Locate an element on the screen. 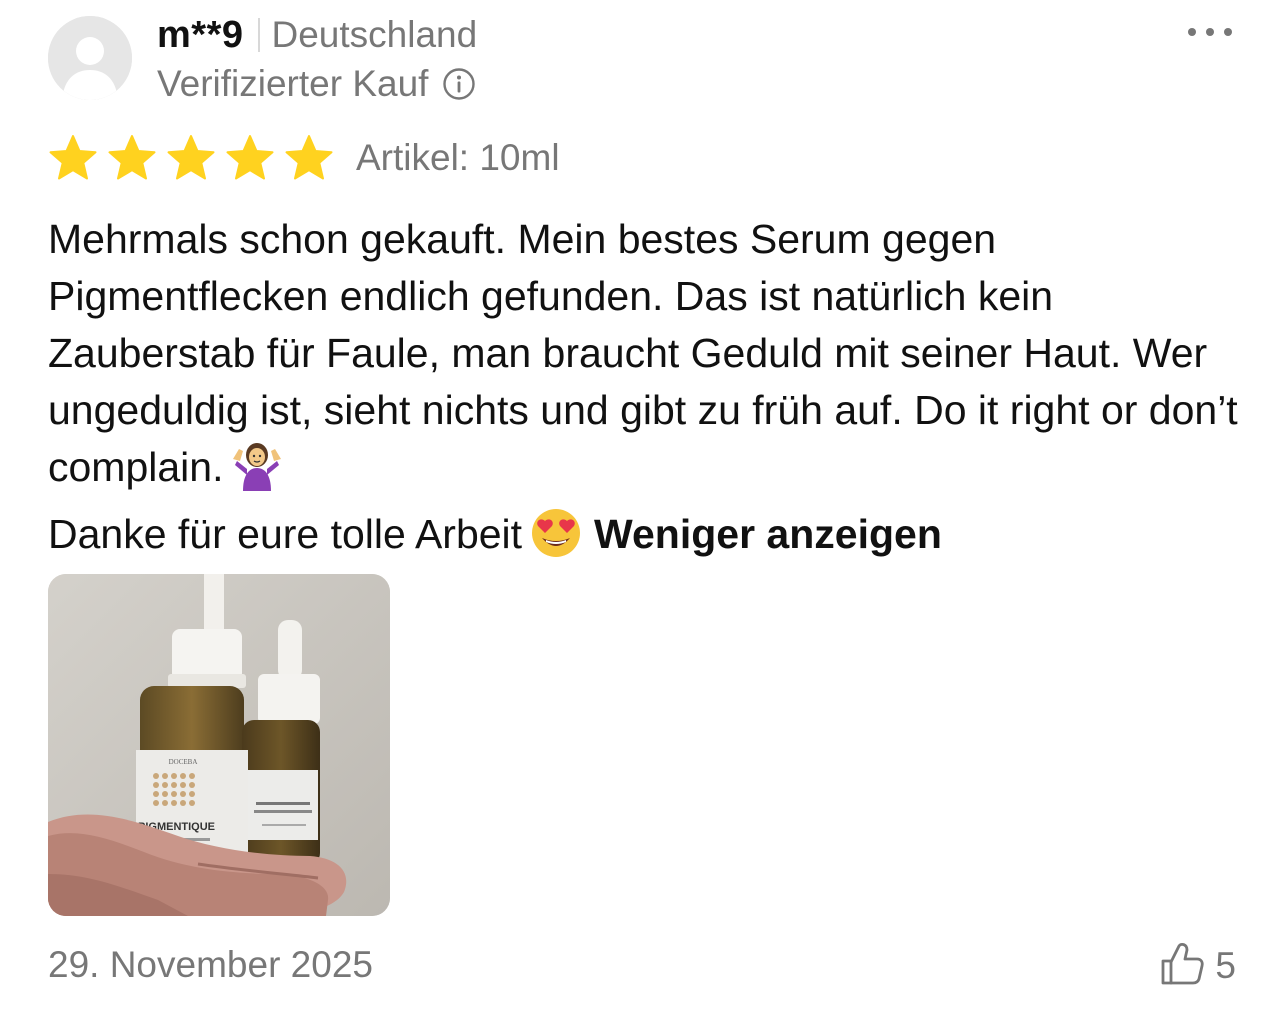  thumbs-up-icon is located at coordinates (1182, 966).